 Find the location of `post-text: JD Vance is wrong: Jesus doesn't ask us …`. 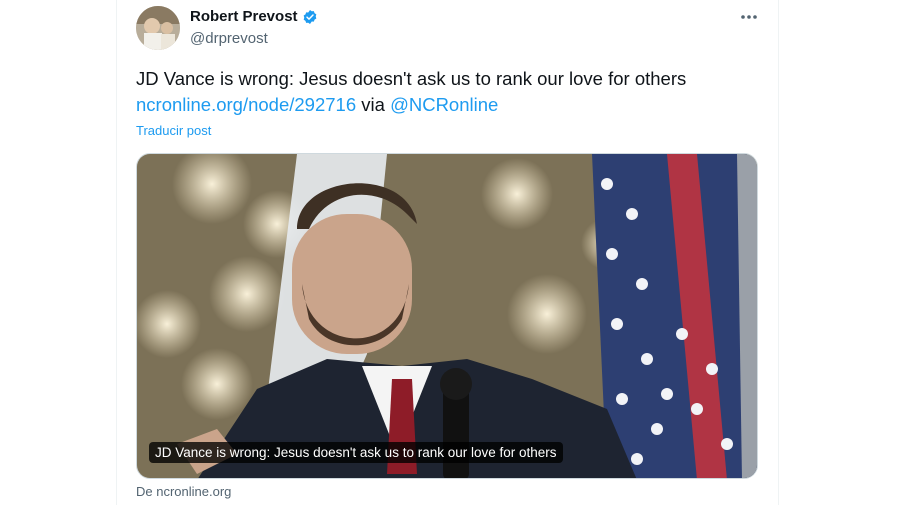

post-text: JD Vance is wrong: Jesus doesn't ask us … is located at coordinates (411, 78).